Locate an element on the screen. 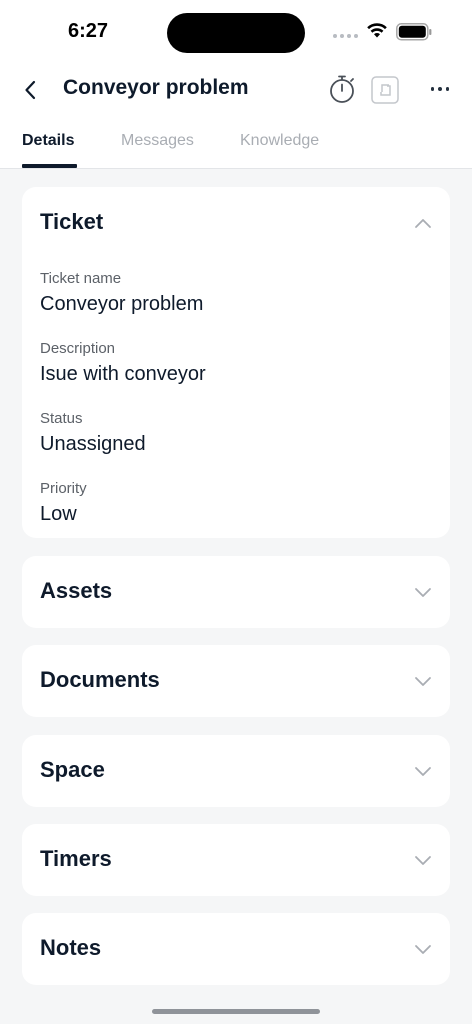 The width and height of the screenshot is (472, 1024). notes-section-title: Notes is located at coordinates (71, 947).